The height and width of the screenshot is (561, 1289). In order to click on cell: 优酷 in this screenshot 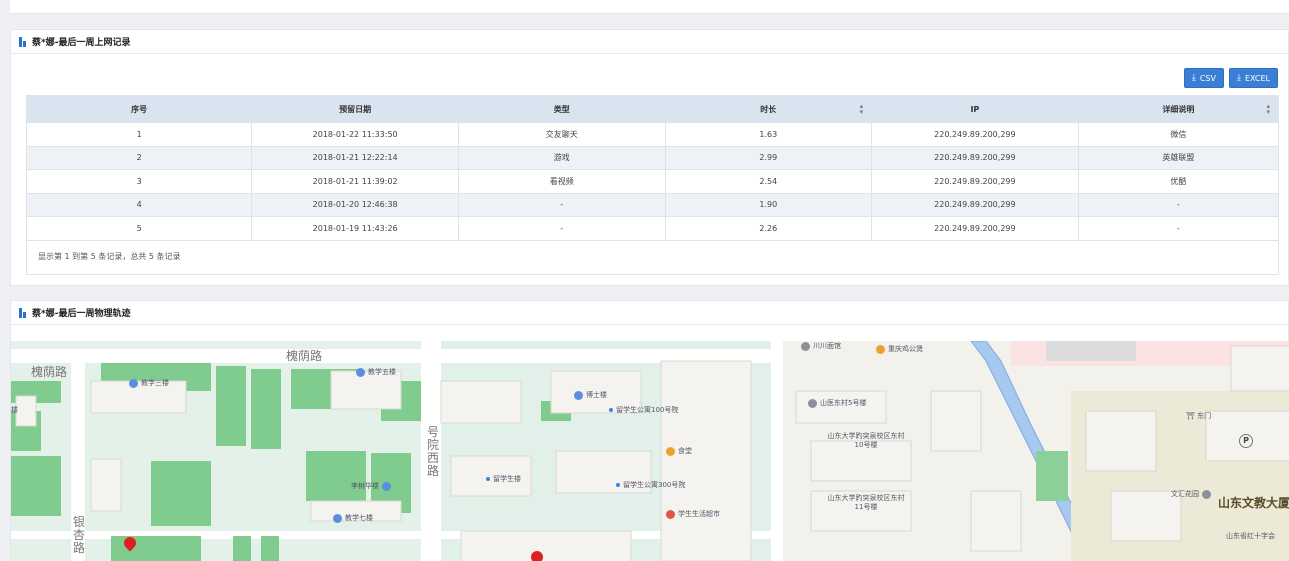, I will do `click(1178, 181)`.